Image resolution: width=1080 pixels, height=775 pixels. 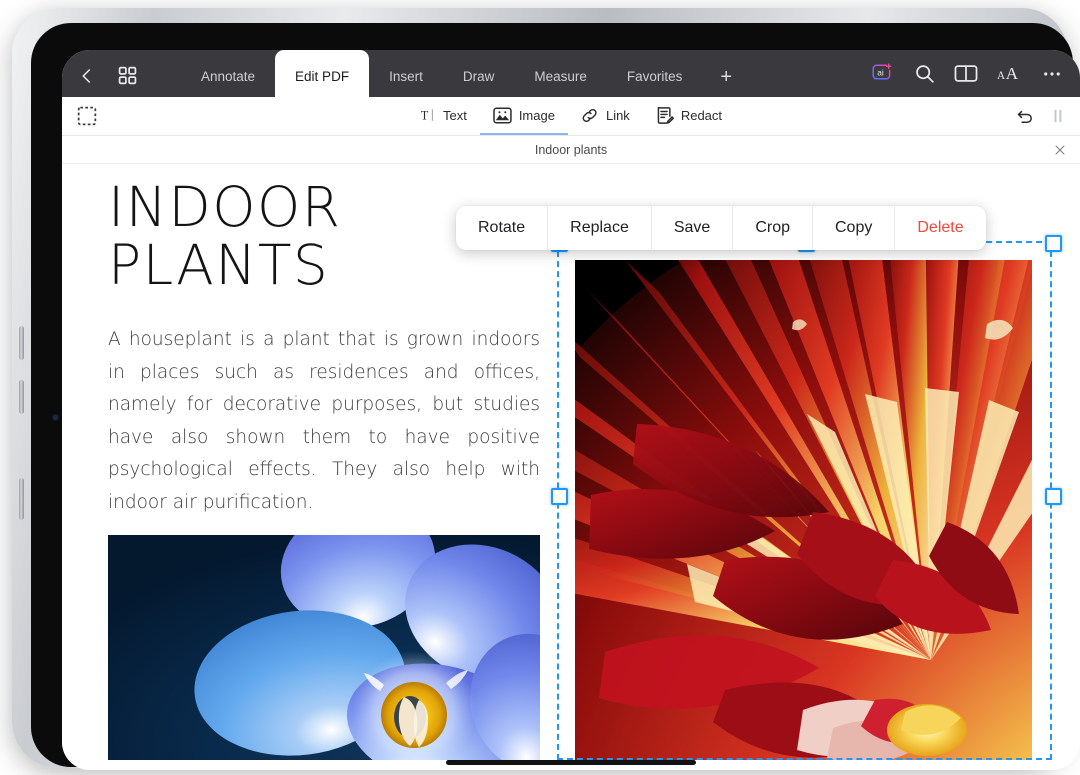 I want to click on menu-label: Delete, so click(x=940, y=227).